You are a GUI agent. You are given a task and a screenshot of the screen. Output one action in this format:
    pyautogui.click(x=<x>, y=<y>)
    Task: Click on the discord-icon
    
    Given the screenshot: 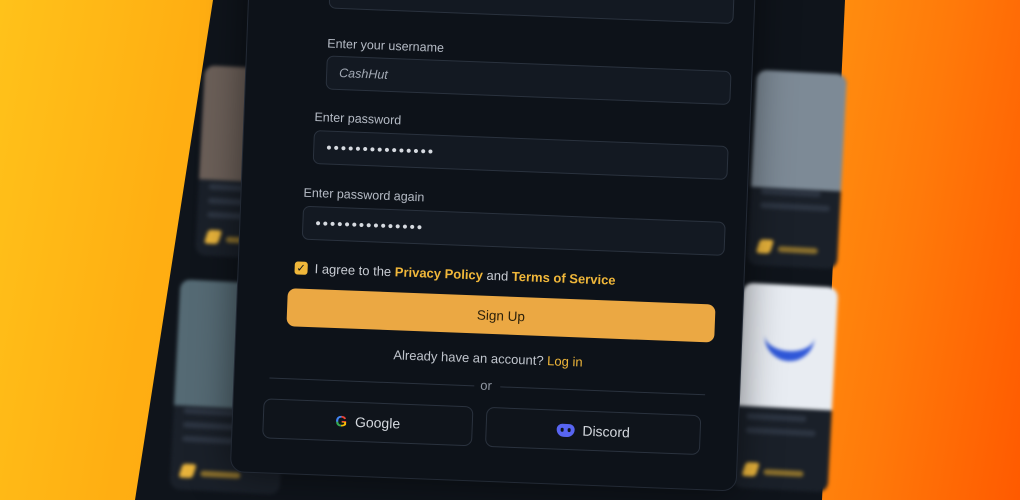 What is the action you would take?
    pyautogui.click(x=565, y=430)
    